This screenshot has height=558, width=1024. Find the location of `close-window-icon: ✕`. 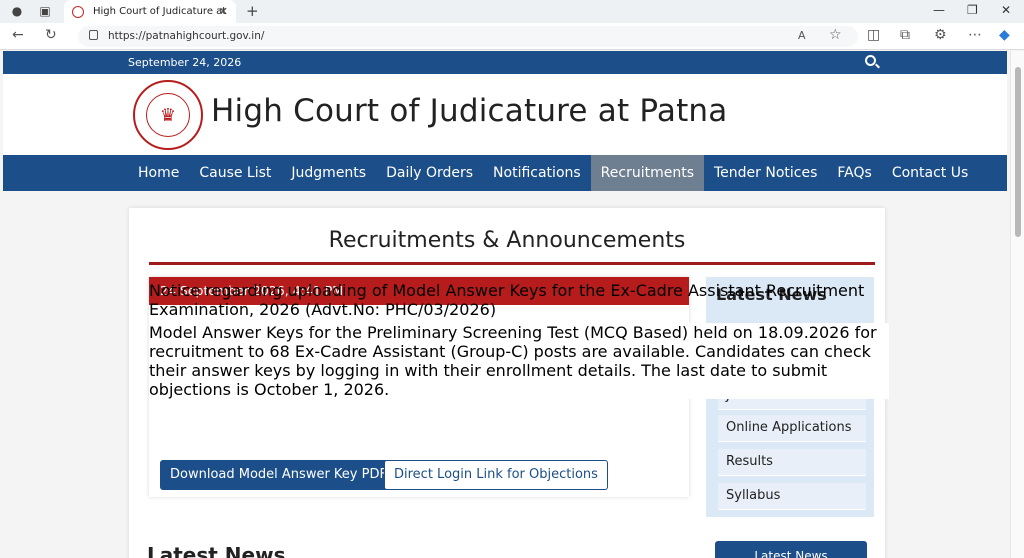

close-window-icon: ✕ is located at coordinates (1006, 10).